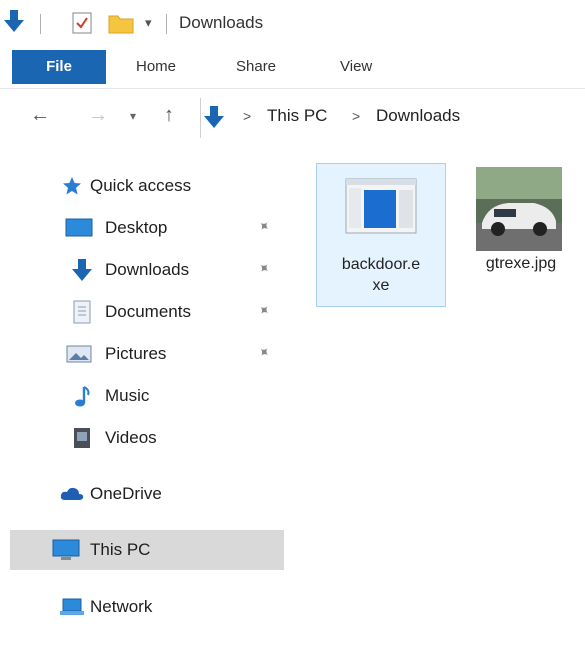  What do you see at coordinates (221, 22) in the screenshot?
I see `window-title: Downloads` at bounding box center [221, 22].